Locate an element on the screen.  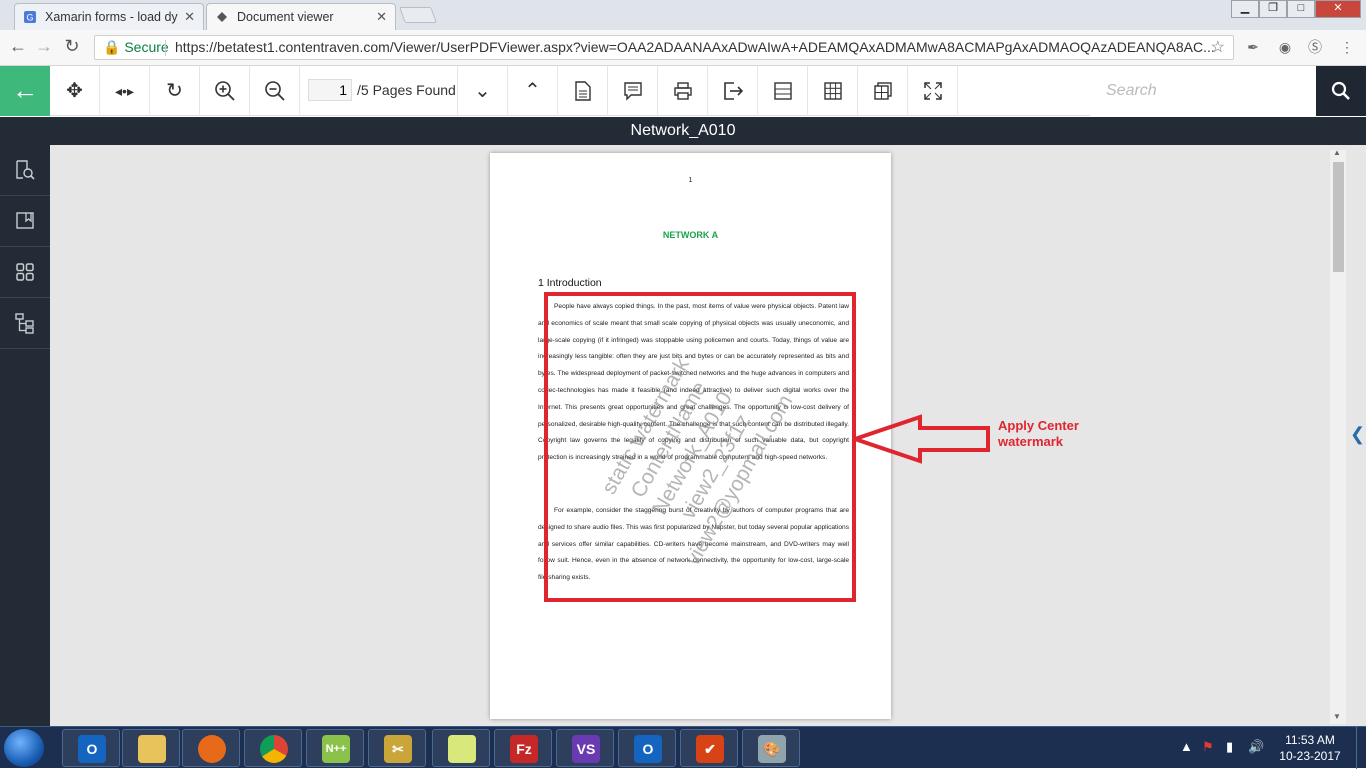
maximize-button: □ is located at coordinates (1301, 9).